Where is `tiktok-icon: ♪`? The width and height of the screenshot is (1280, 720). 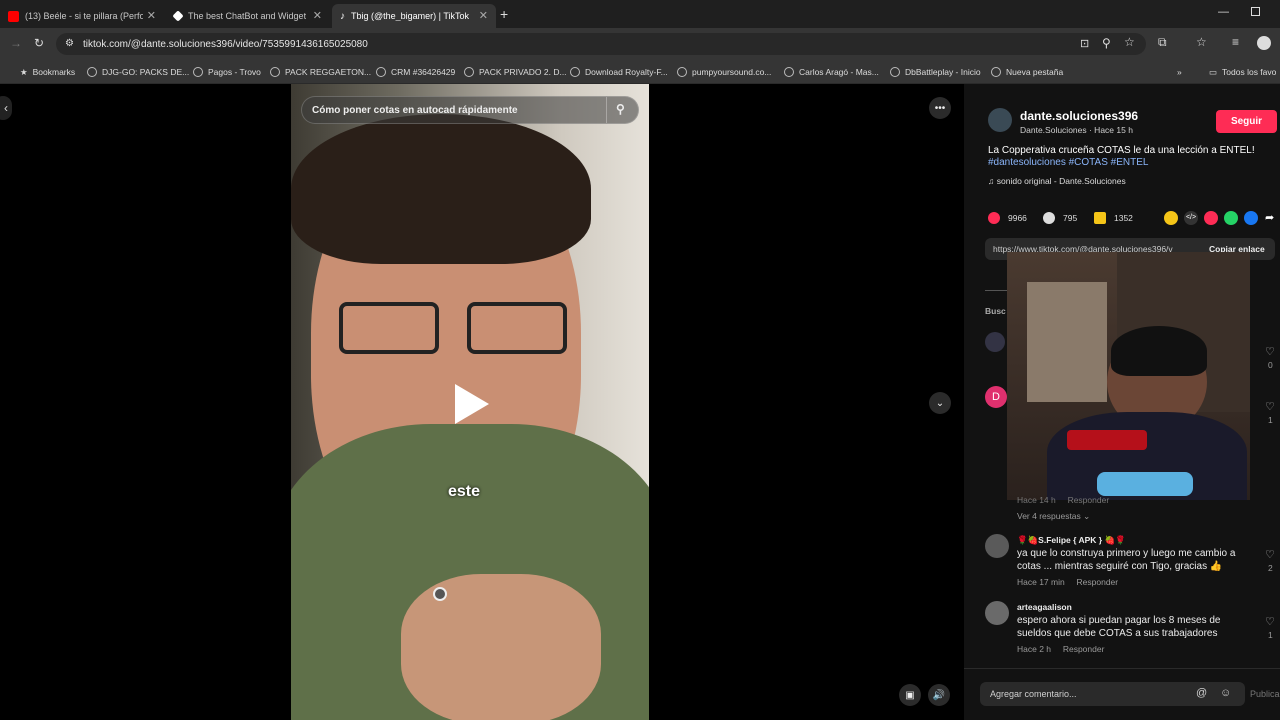 tiktok-icon: ♪ is located at coordinates (342, 16).